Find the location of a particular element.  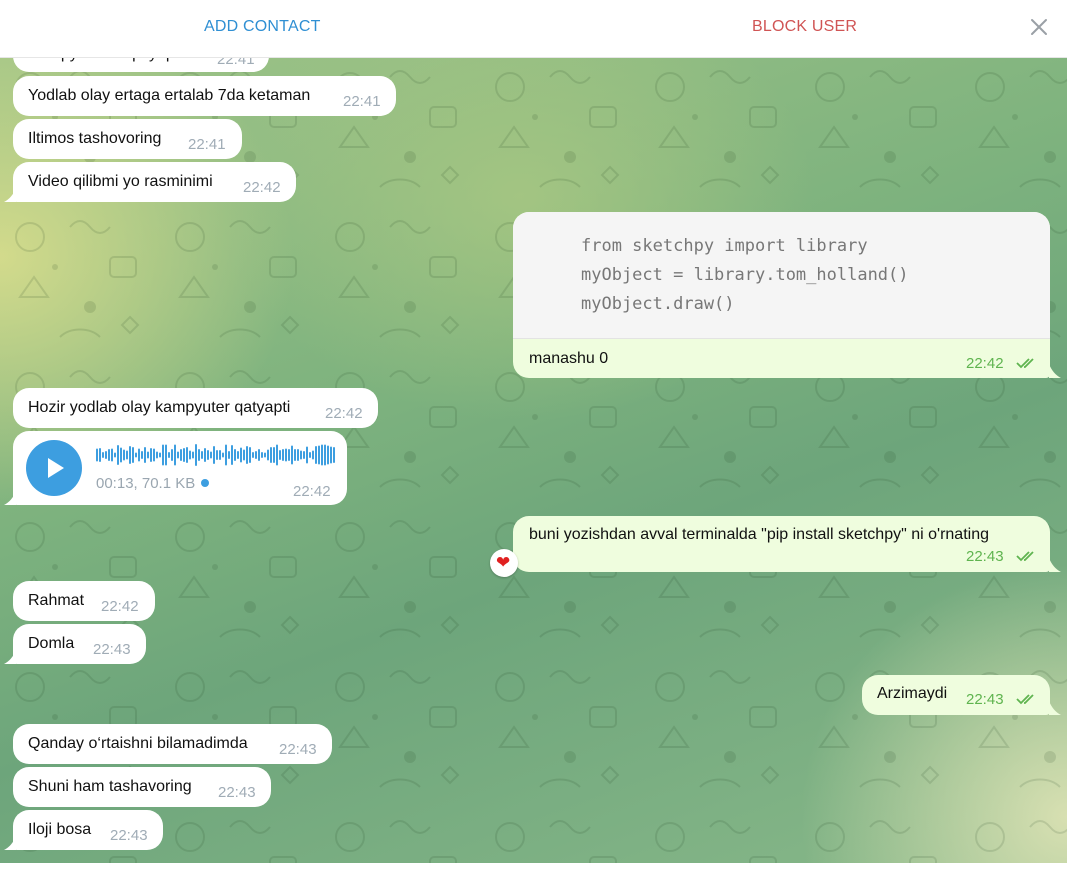

message-text: Shuni ham tashavoring is located at coordinates (110, 786).